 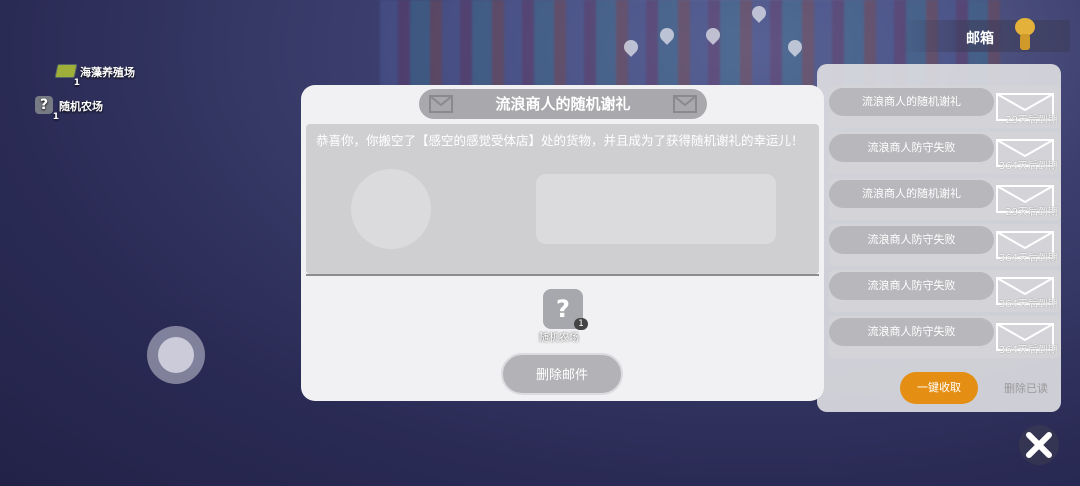 What do you see at coordinates (46, 109) in the screenshot?
I see `random-farm-icon: ? 1` at bounding box center [46, 109].